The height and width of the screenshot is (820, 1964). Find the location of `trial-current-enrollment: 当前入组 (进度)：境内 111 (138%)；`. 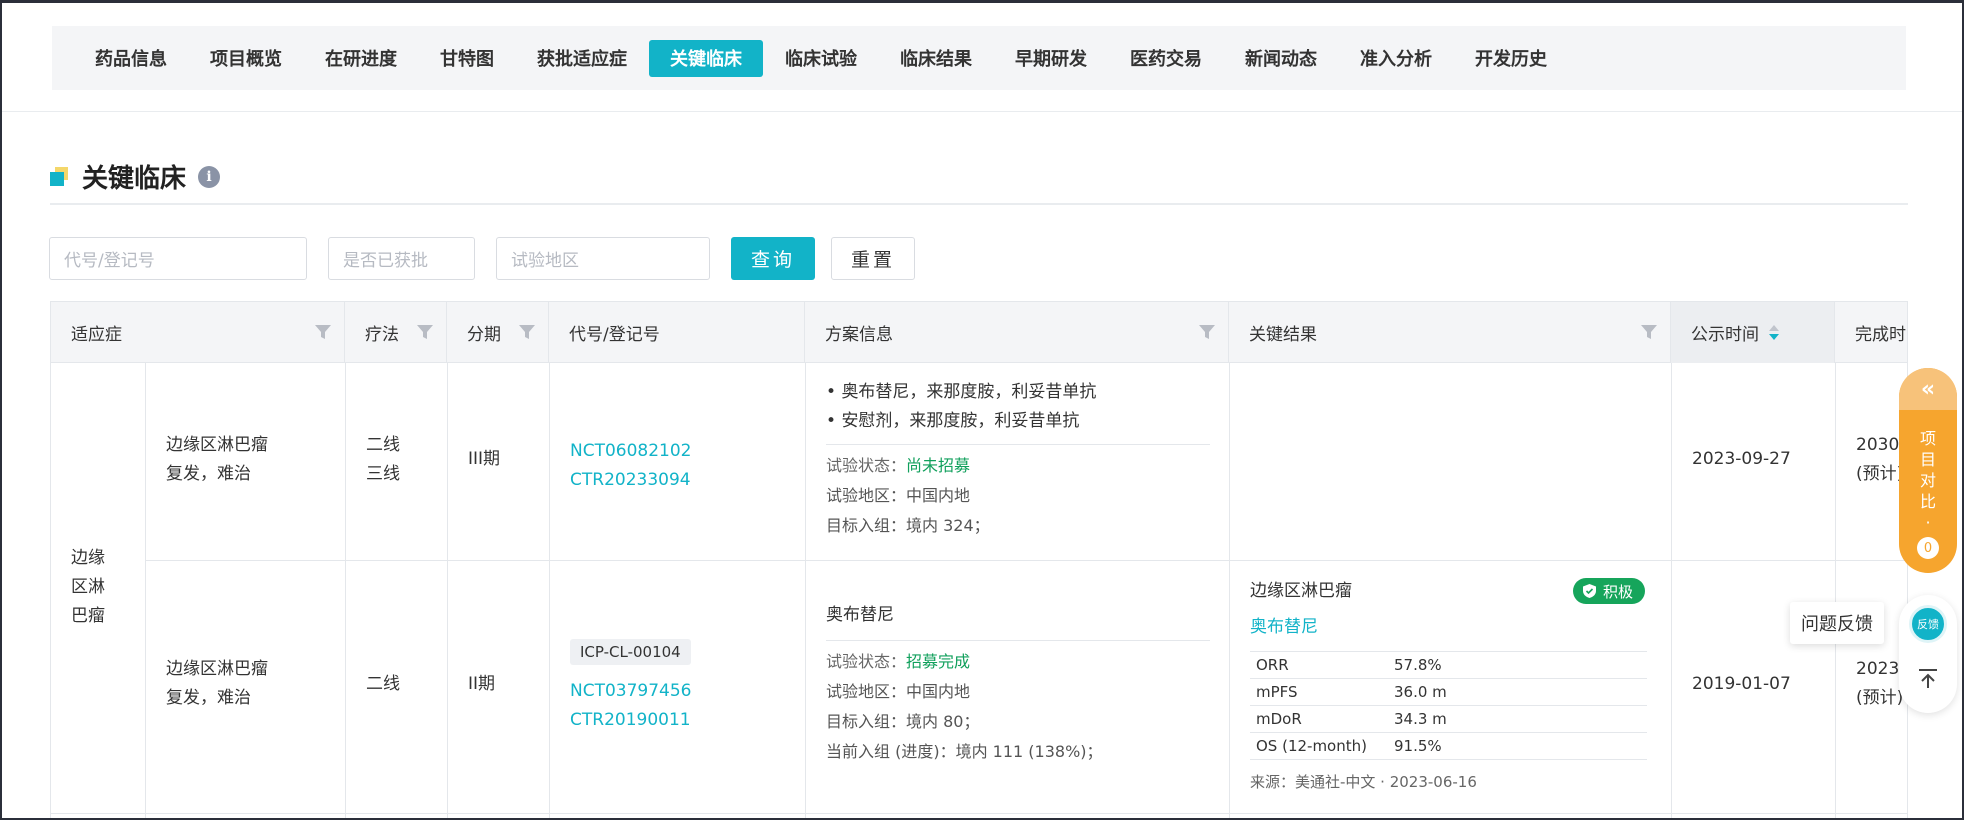

trial-current-enrollment: 当前入组 (进度)：境内 111 (138%)； is located at coordinates (964, 751).